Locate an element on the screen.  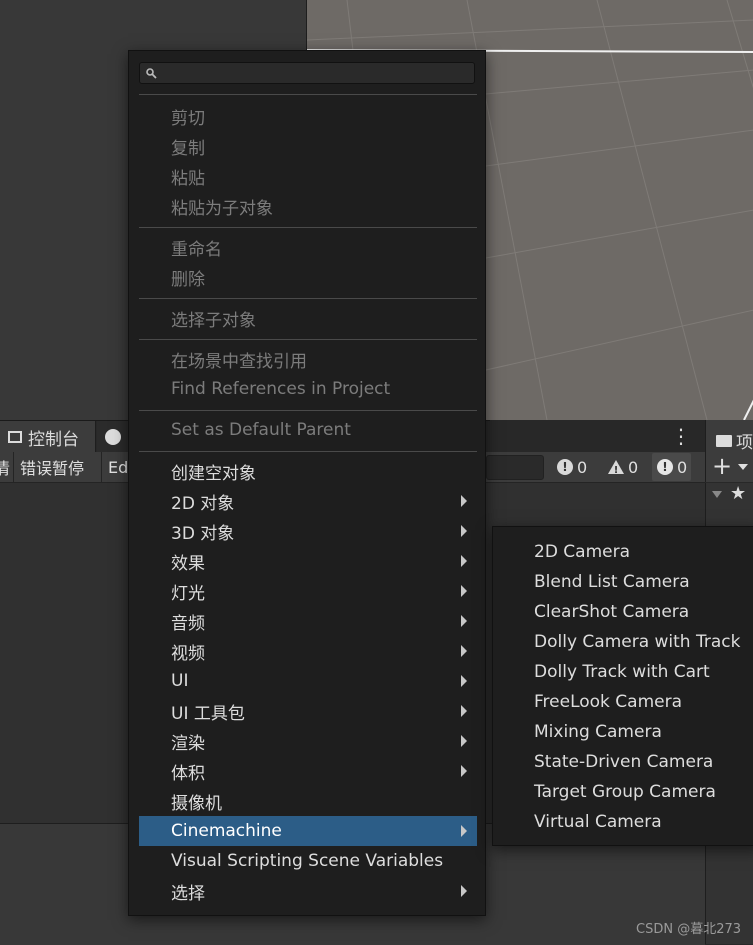
editor-dropdown-label: Ed is located at coordinates (118, 467).